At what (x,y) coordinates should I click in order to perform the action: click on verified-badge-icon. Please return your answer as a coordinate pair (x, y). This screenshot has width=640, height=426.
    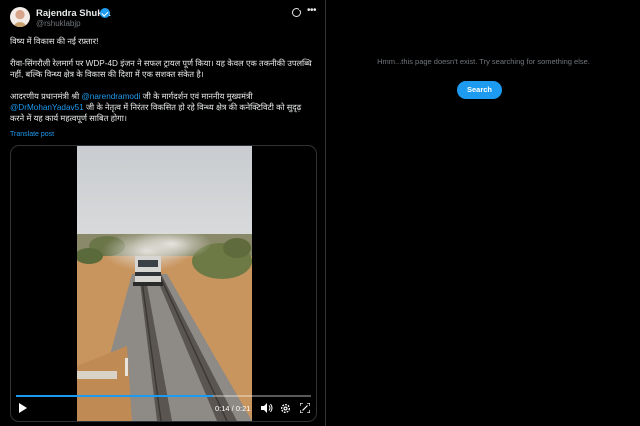
    Looking at the image, I should click on (105, 13).